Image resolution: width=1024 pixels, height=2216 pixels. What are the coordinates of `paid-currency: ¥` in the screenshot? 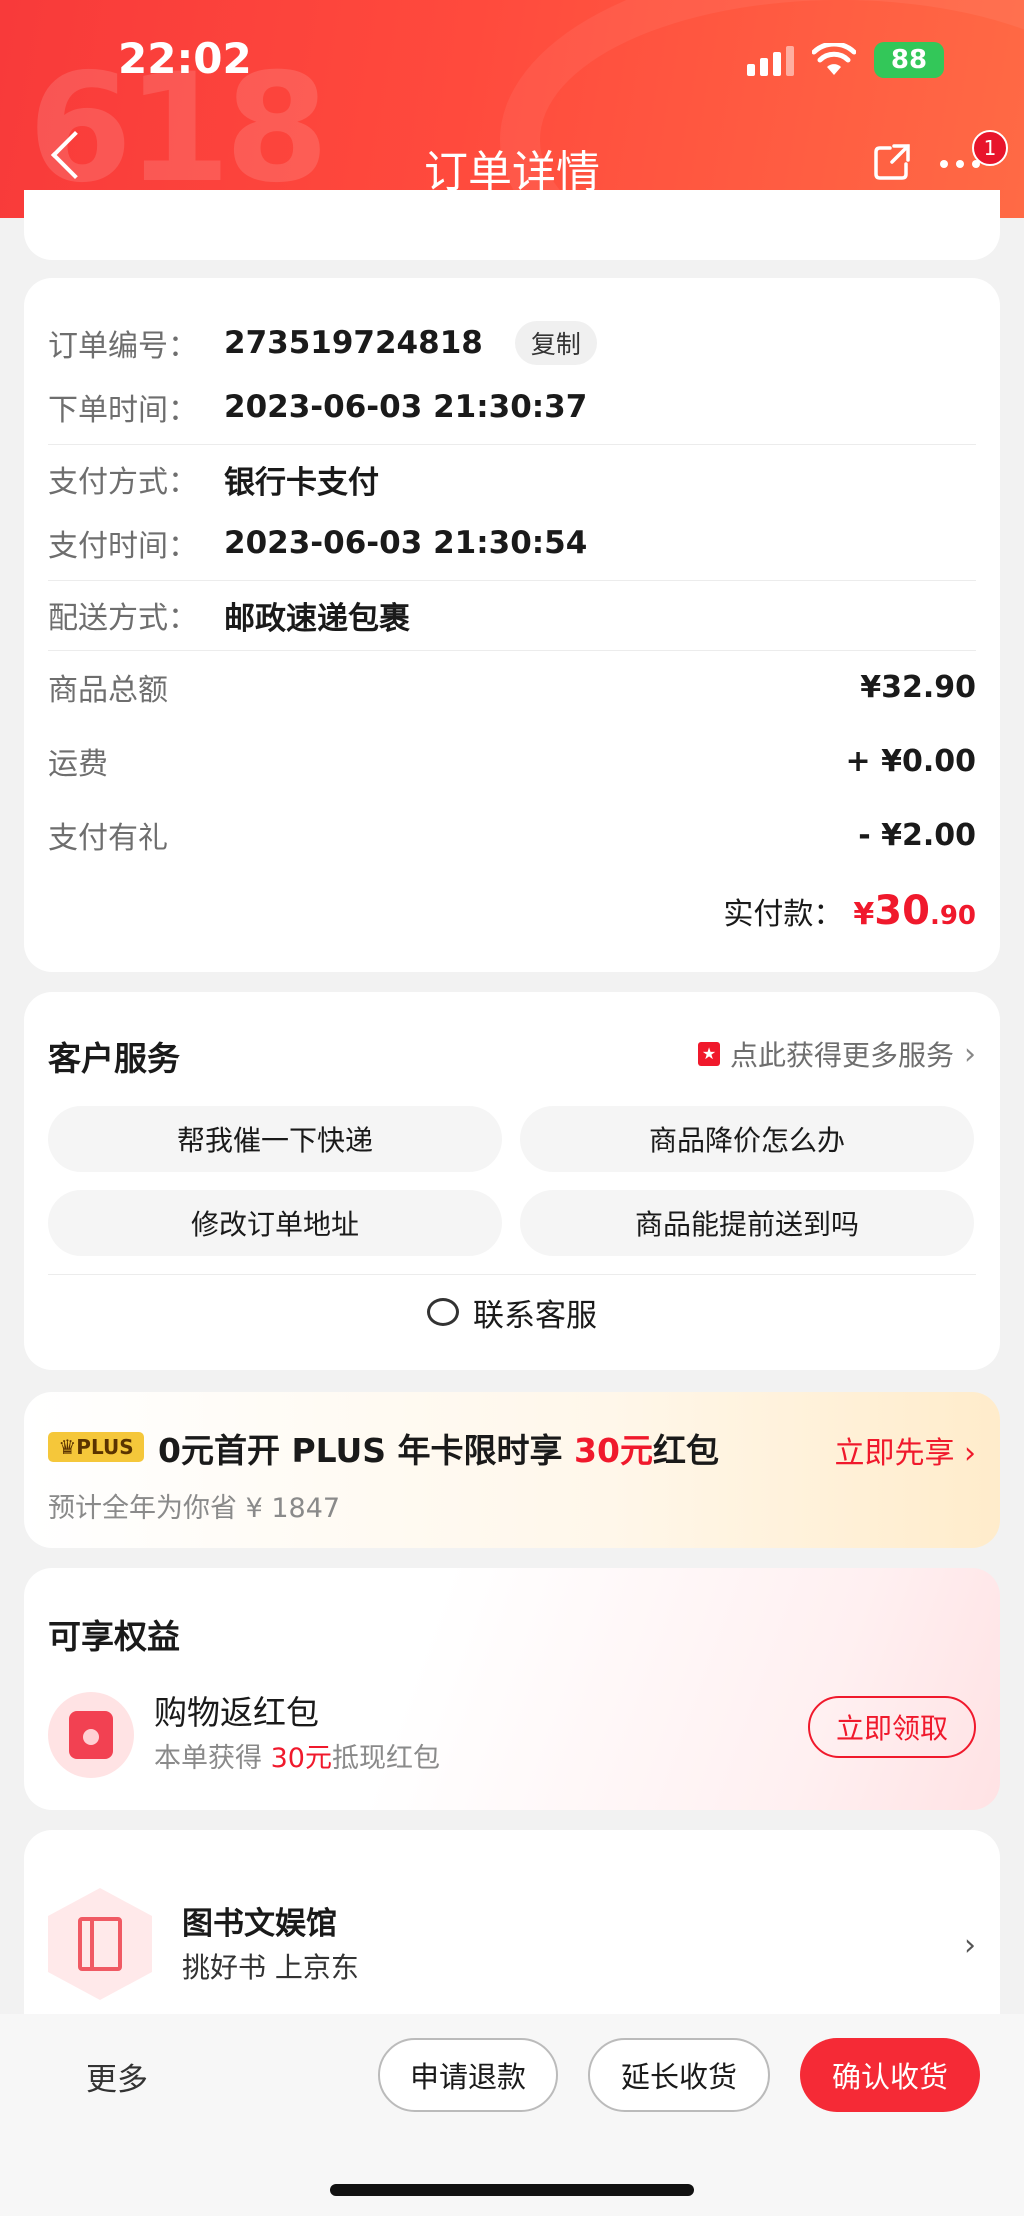 It's located at (864, 914).